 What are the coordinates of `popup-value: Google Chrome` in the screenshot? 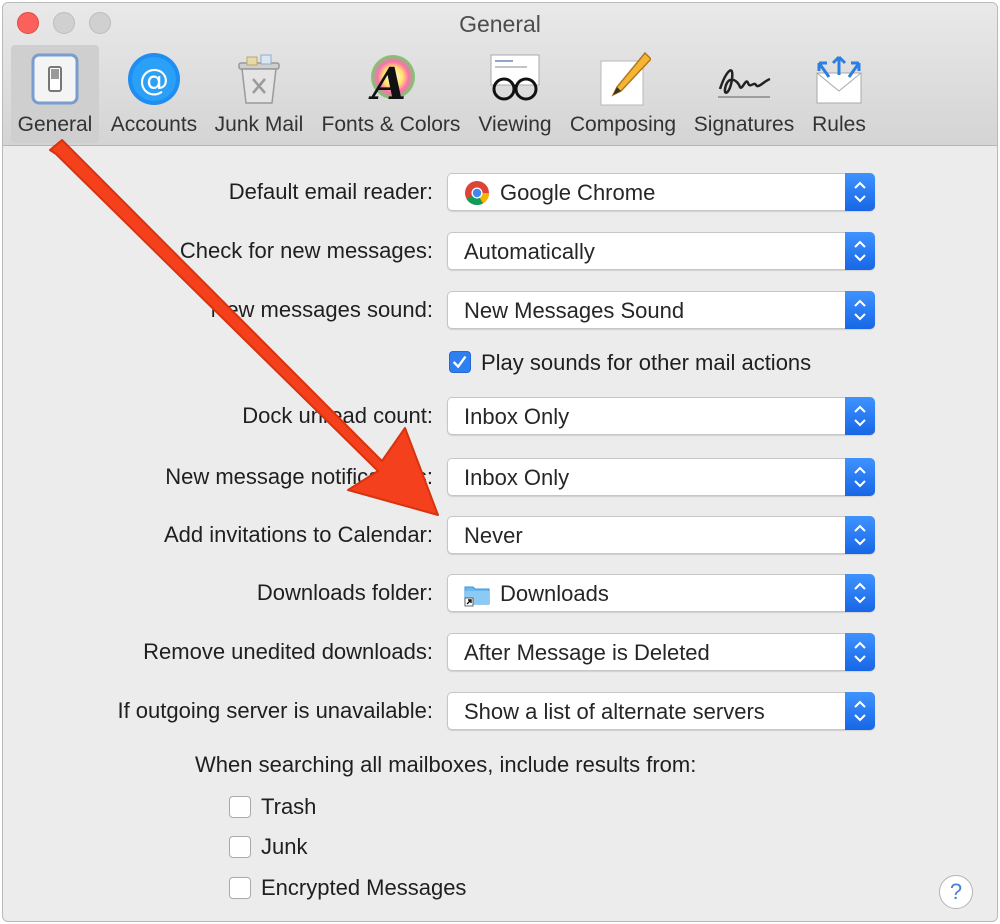 It's located at (578, 192).